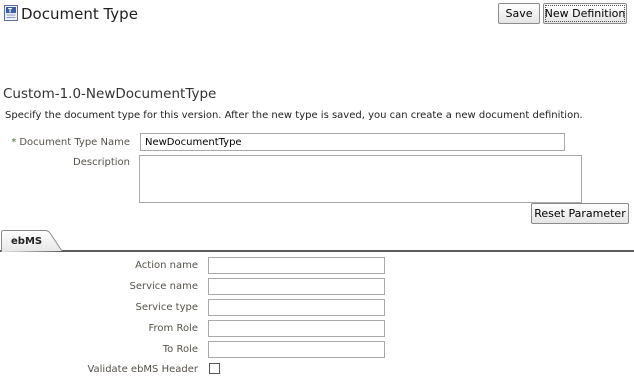  I want to click on description-label: Description, so click(101, 162).